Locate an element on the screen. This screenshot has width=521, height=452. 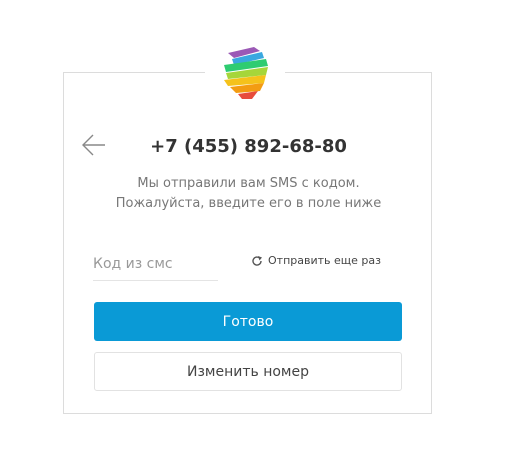
logo is located at coordinates (245, 73).